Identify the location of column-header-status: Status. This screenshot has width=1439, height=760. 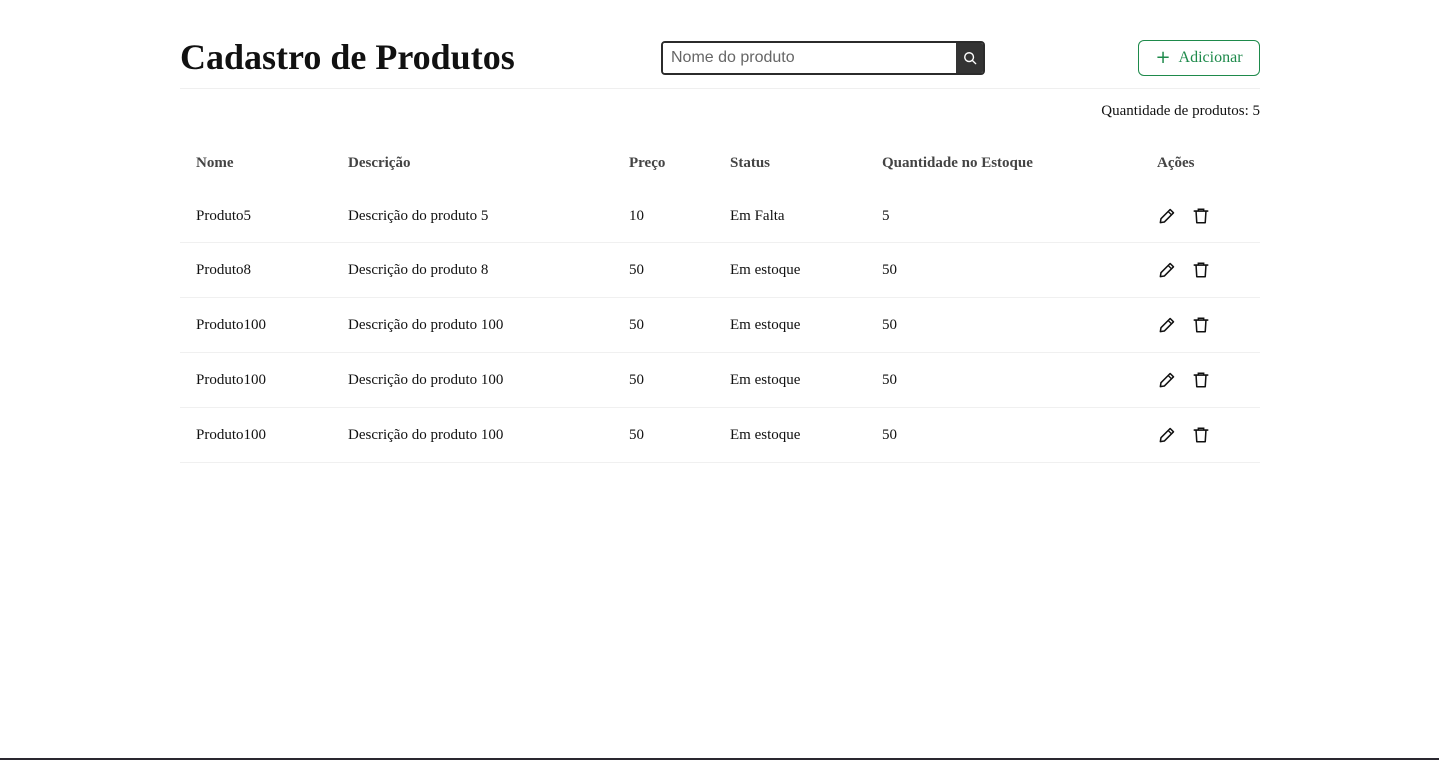
(750, 162).